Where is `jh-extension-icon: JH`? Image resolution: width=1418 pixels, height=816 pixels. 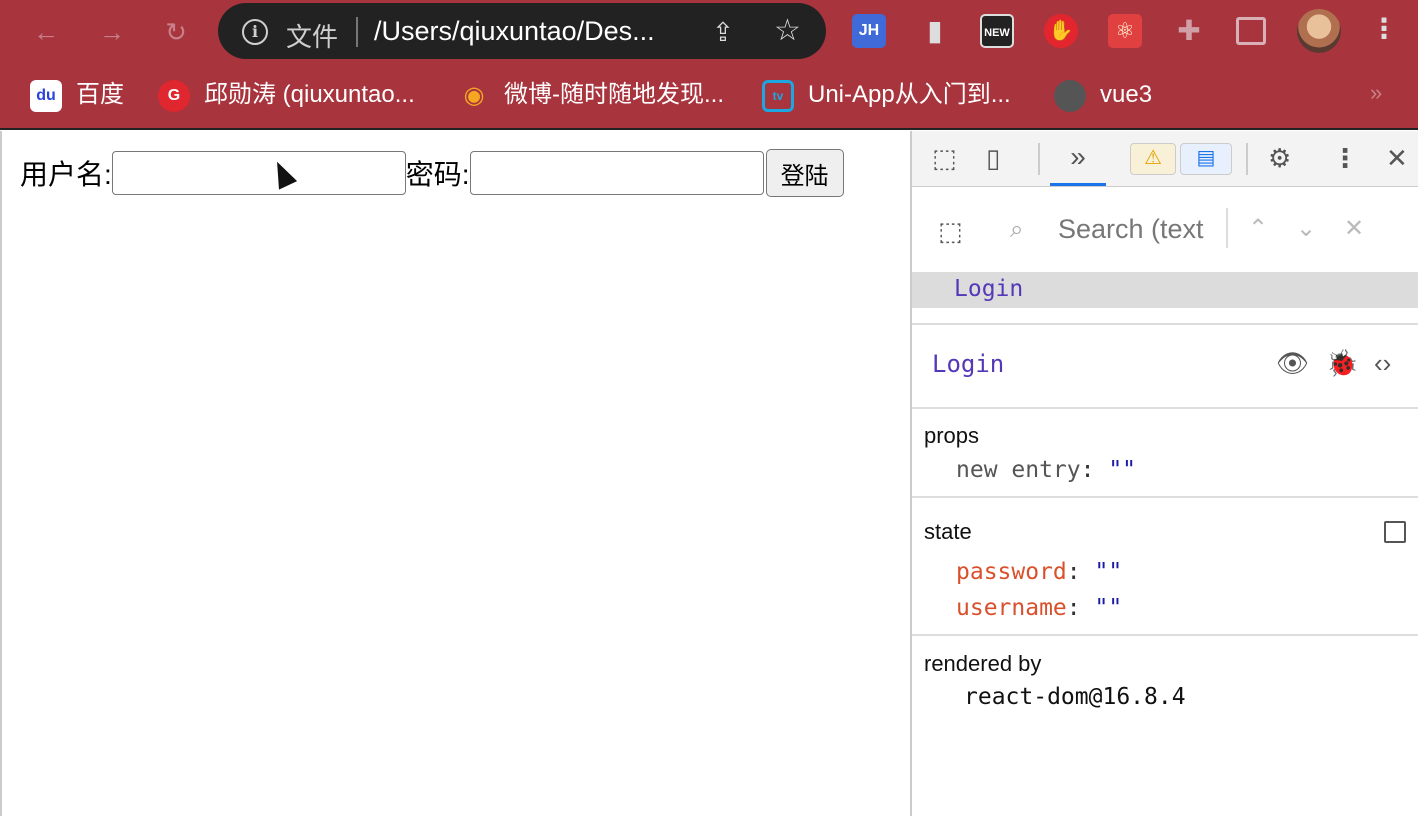 jh-extension-icon: JH is located at coordinates (869, 31).